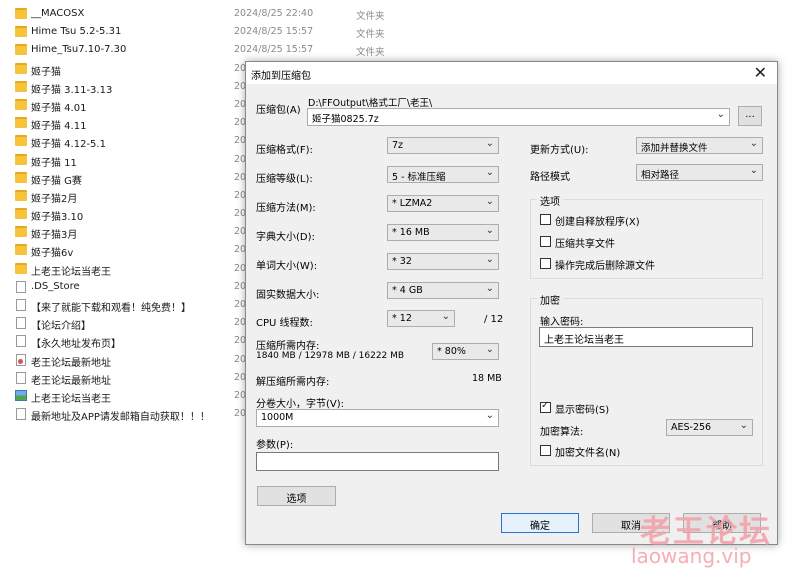 The width and height of the screenshot is (800, 580). Describe the element at coordinates (760, 72) in the screenshot. I see `close-icon: ✕` at that location.